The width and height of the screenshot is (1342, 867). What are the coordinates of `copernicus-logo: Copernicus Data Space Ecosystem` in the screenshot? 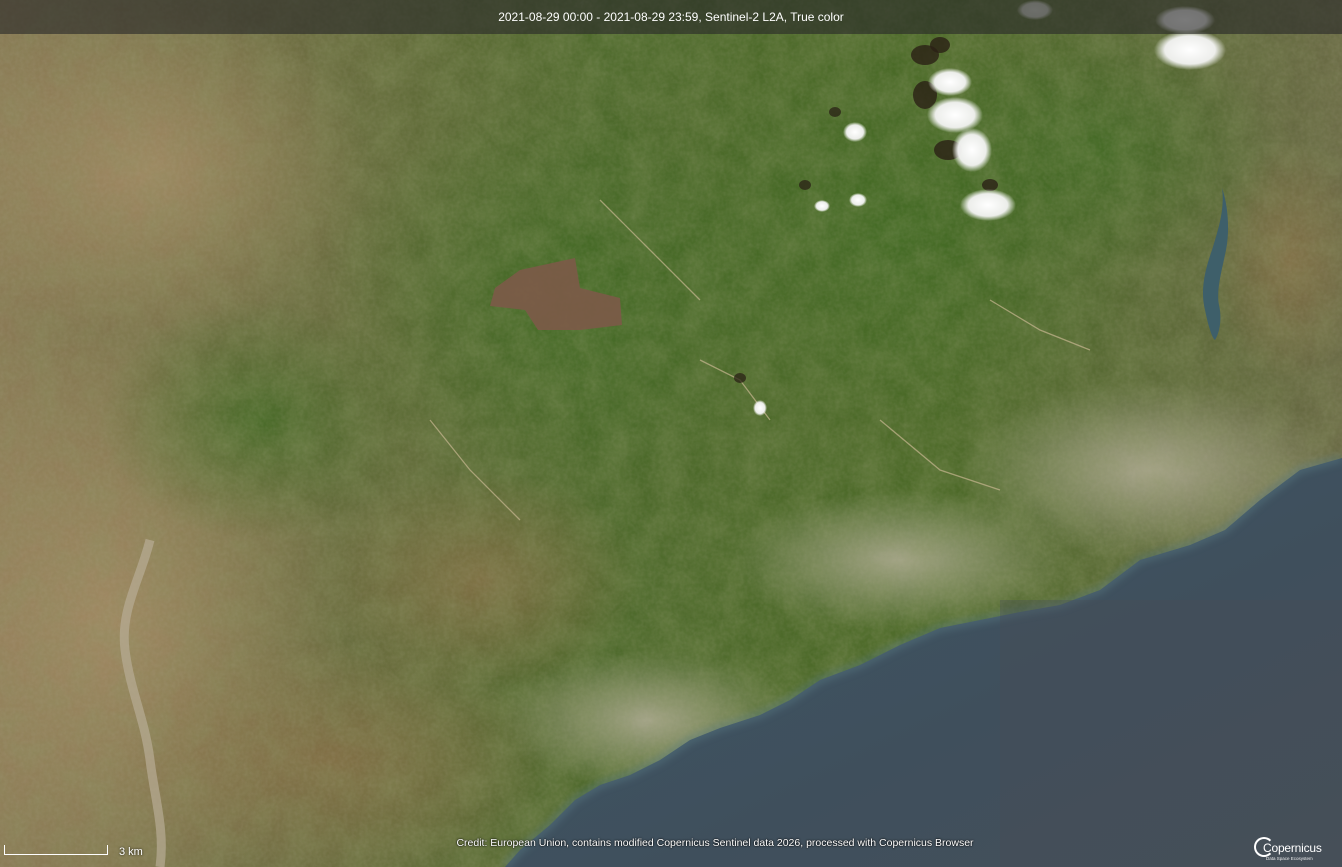 It's located at (1296, 850).